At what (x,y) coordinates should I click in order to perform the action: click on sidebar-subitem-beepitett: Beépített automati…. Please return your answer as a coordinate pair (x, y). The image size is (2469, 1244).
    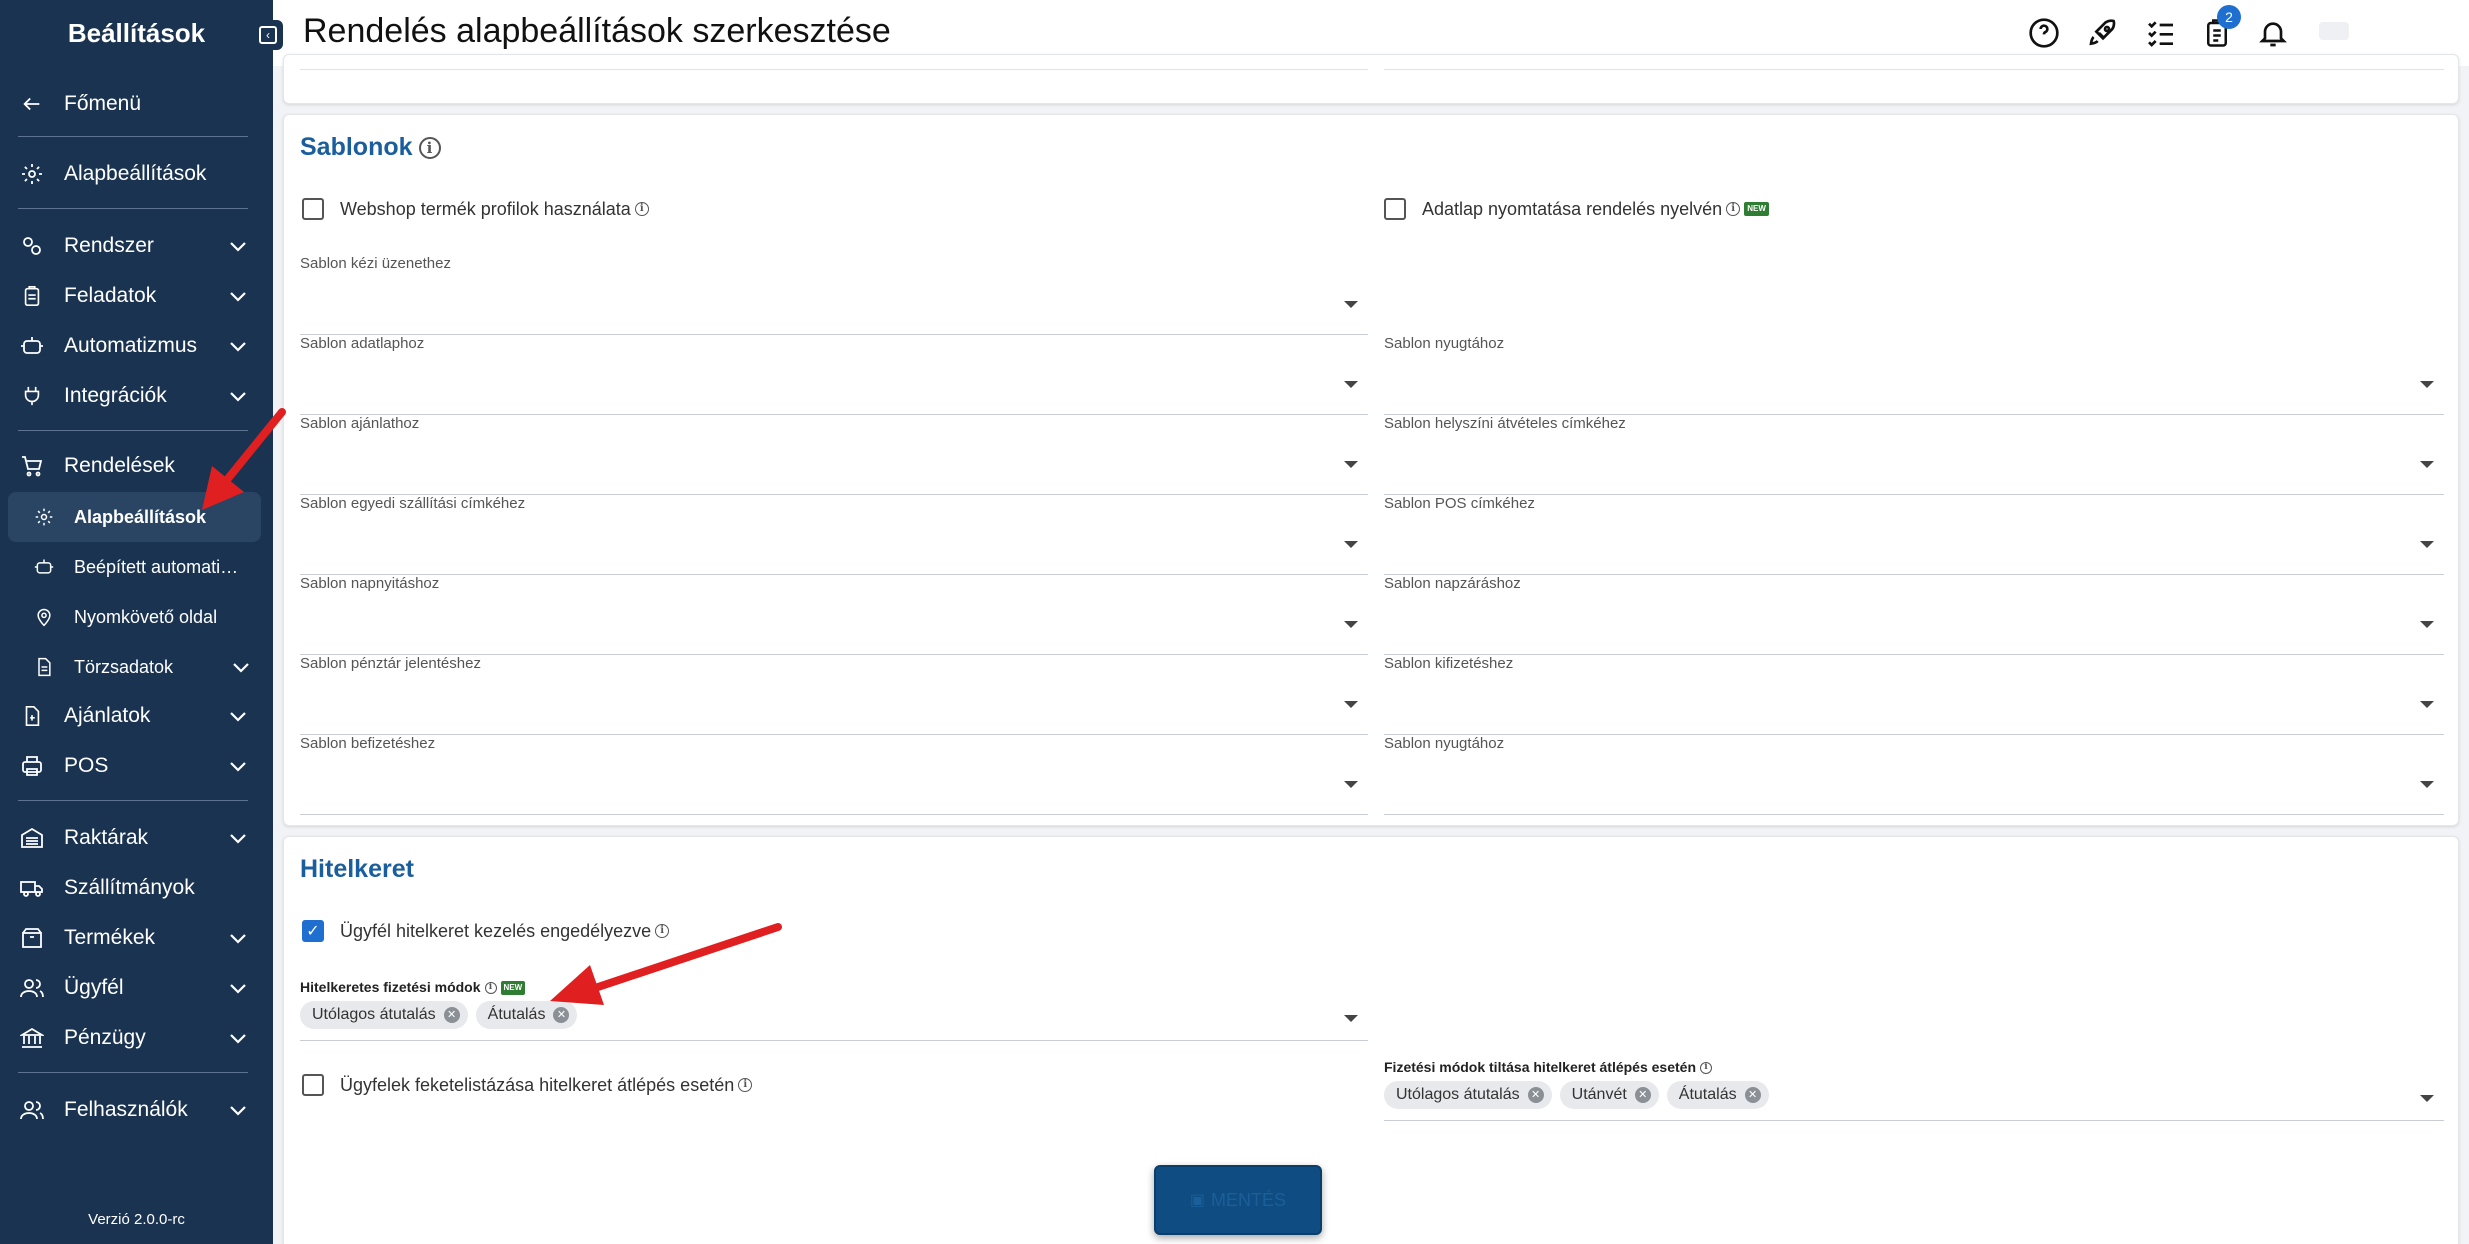
    Looking at the image, I should click on (134, 567).